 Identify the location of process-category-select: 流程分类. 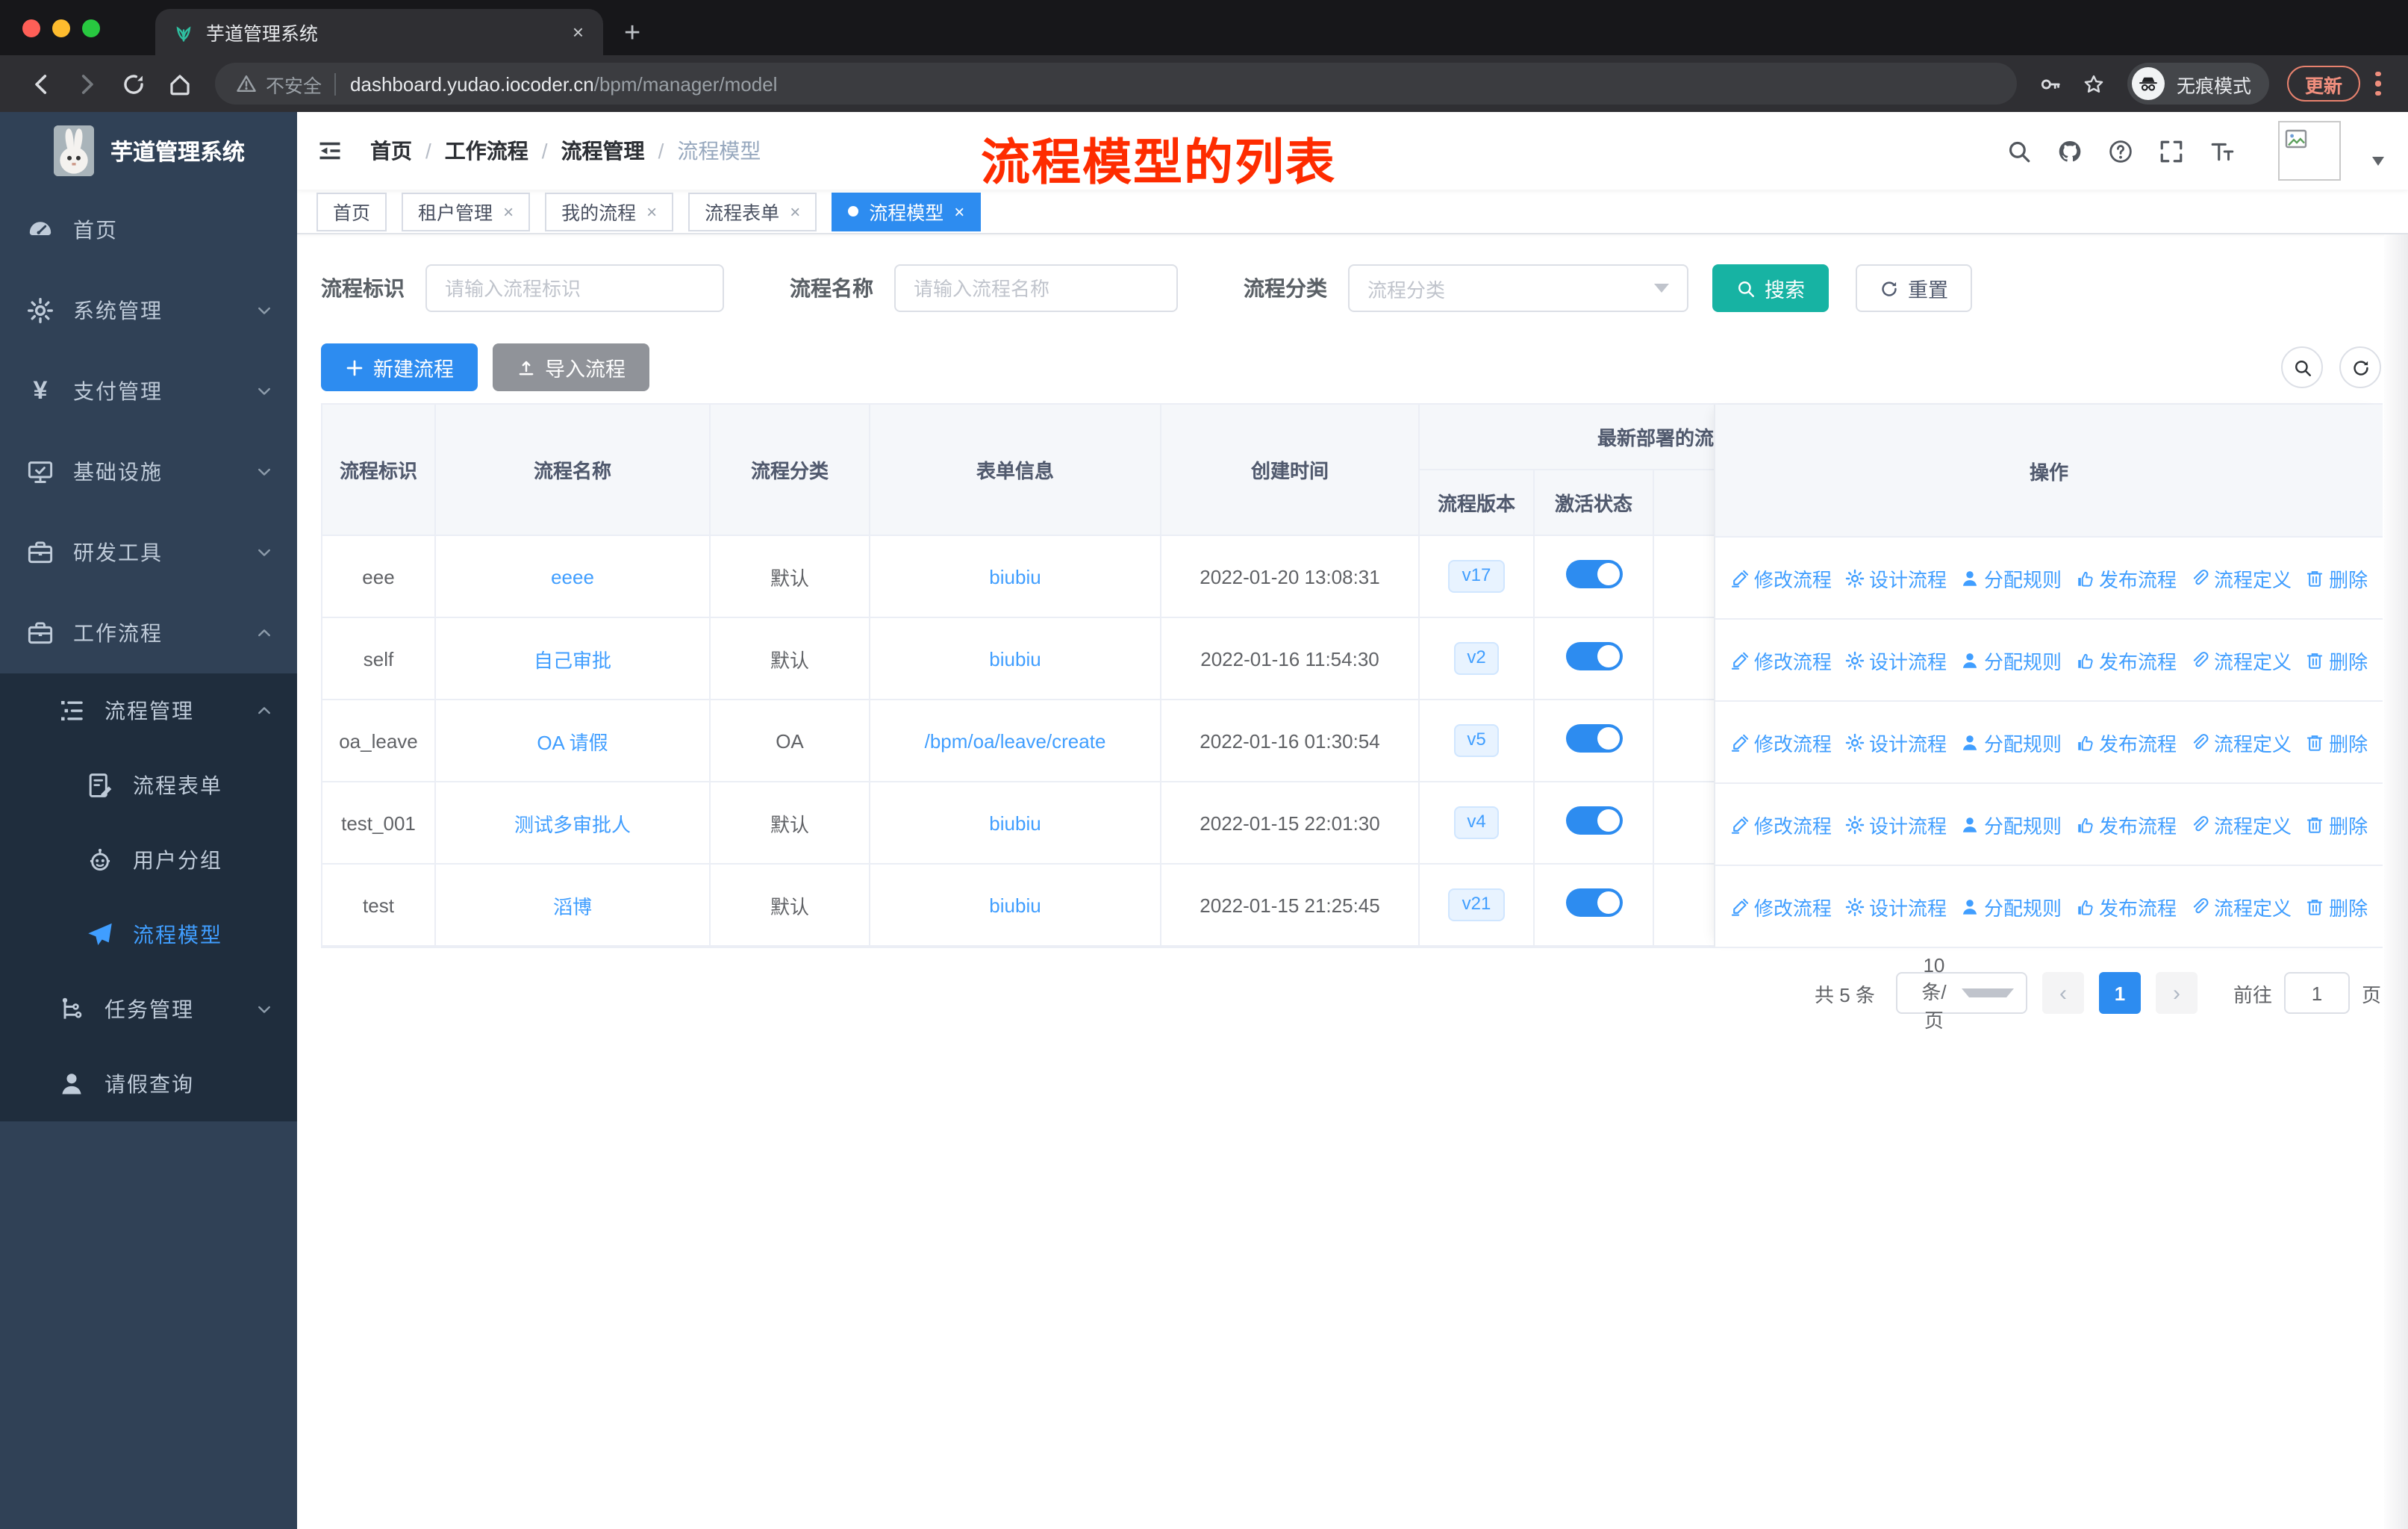
(1518, 288).